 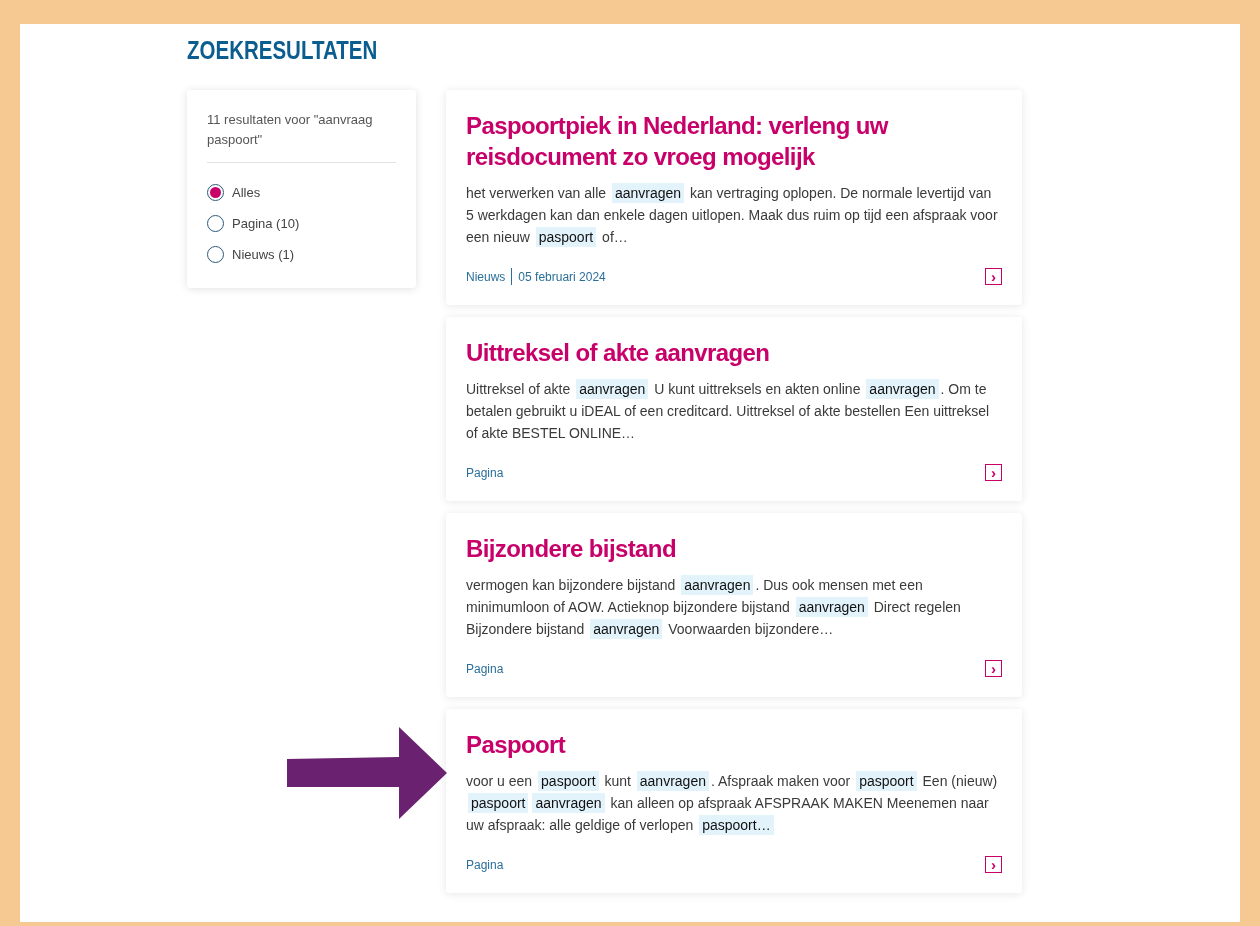 I want to click on radio-label: Alles, so click(x=246, y=192).